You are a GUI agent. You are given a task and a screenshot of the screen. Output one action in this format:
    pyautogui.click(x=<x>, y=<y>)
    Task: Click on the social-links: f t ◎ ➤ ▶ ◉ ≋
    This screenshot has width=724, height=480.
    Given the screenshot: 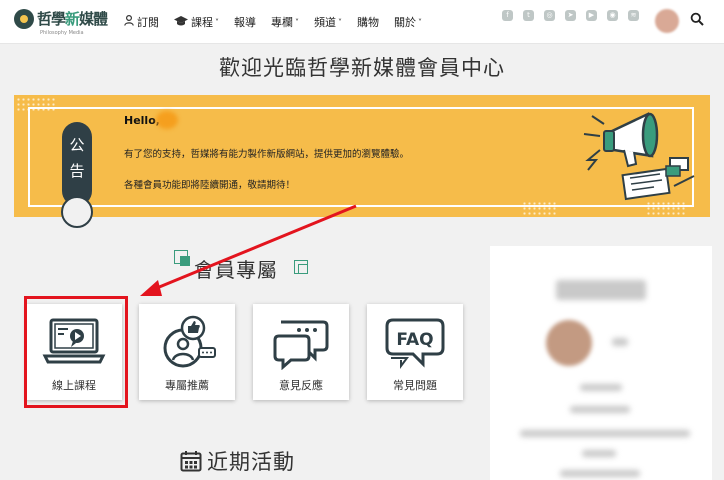 What is the action you would take?
    pyautogui.click(x=575, y=15)
    